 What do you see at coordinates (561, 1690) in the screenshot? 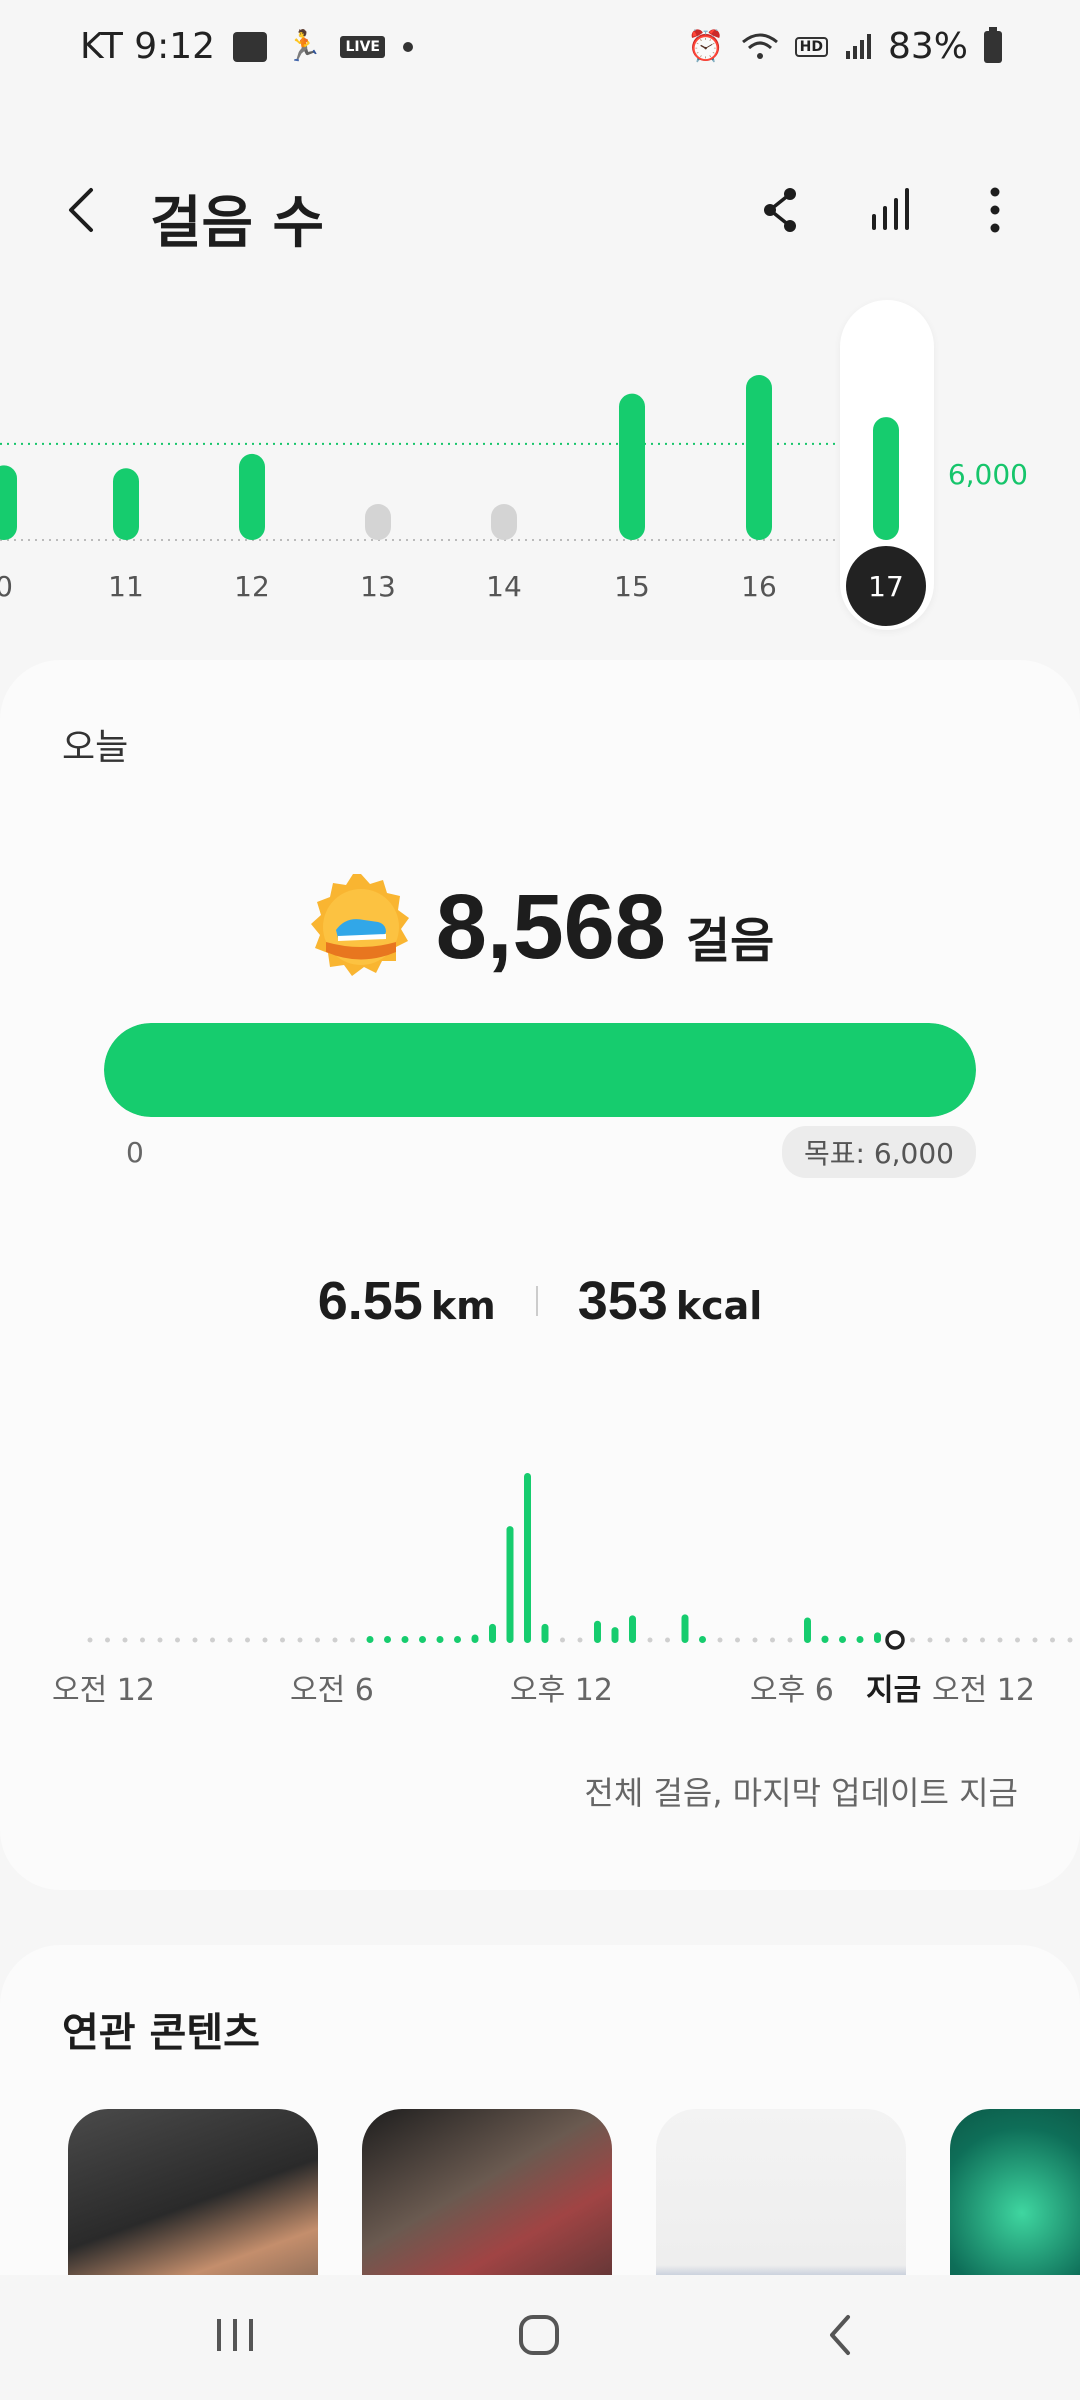
I see `axis-label: 오후 12` at bounding box center [561, 1690].